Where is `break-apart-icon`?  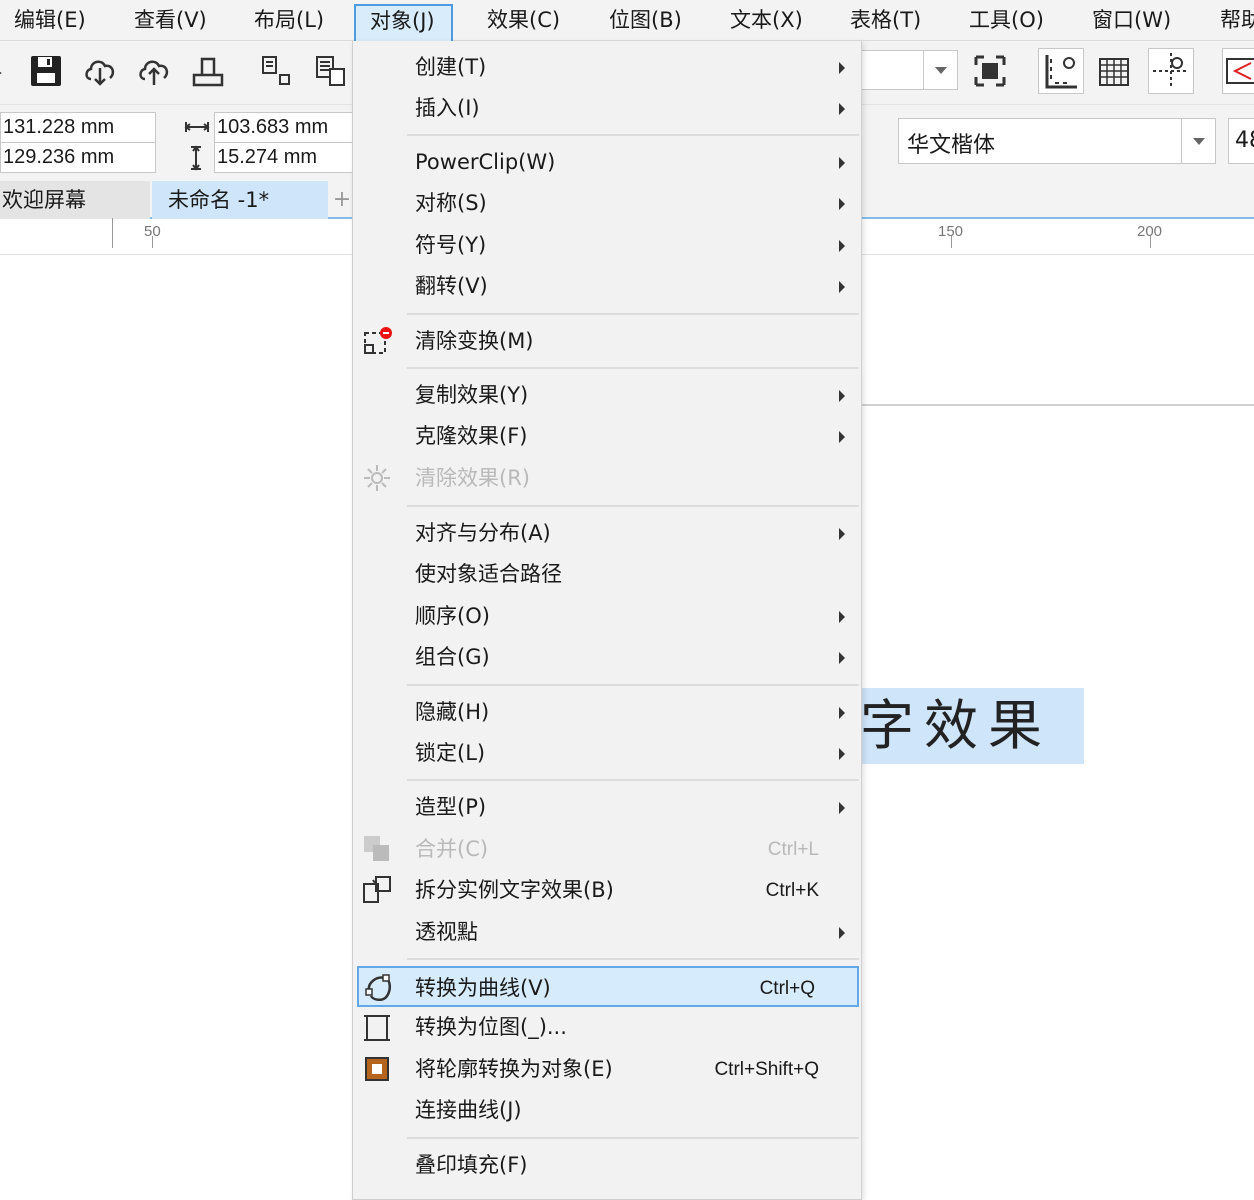 break-apart-icon is located at coordinates (377, 889).